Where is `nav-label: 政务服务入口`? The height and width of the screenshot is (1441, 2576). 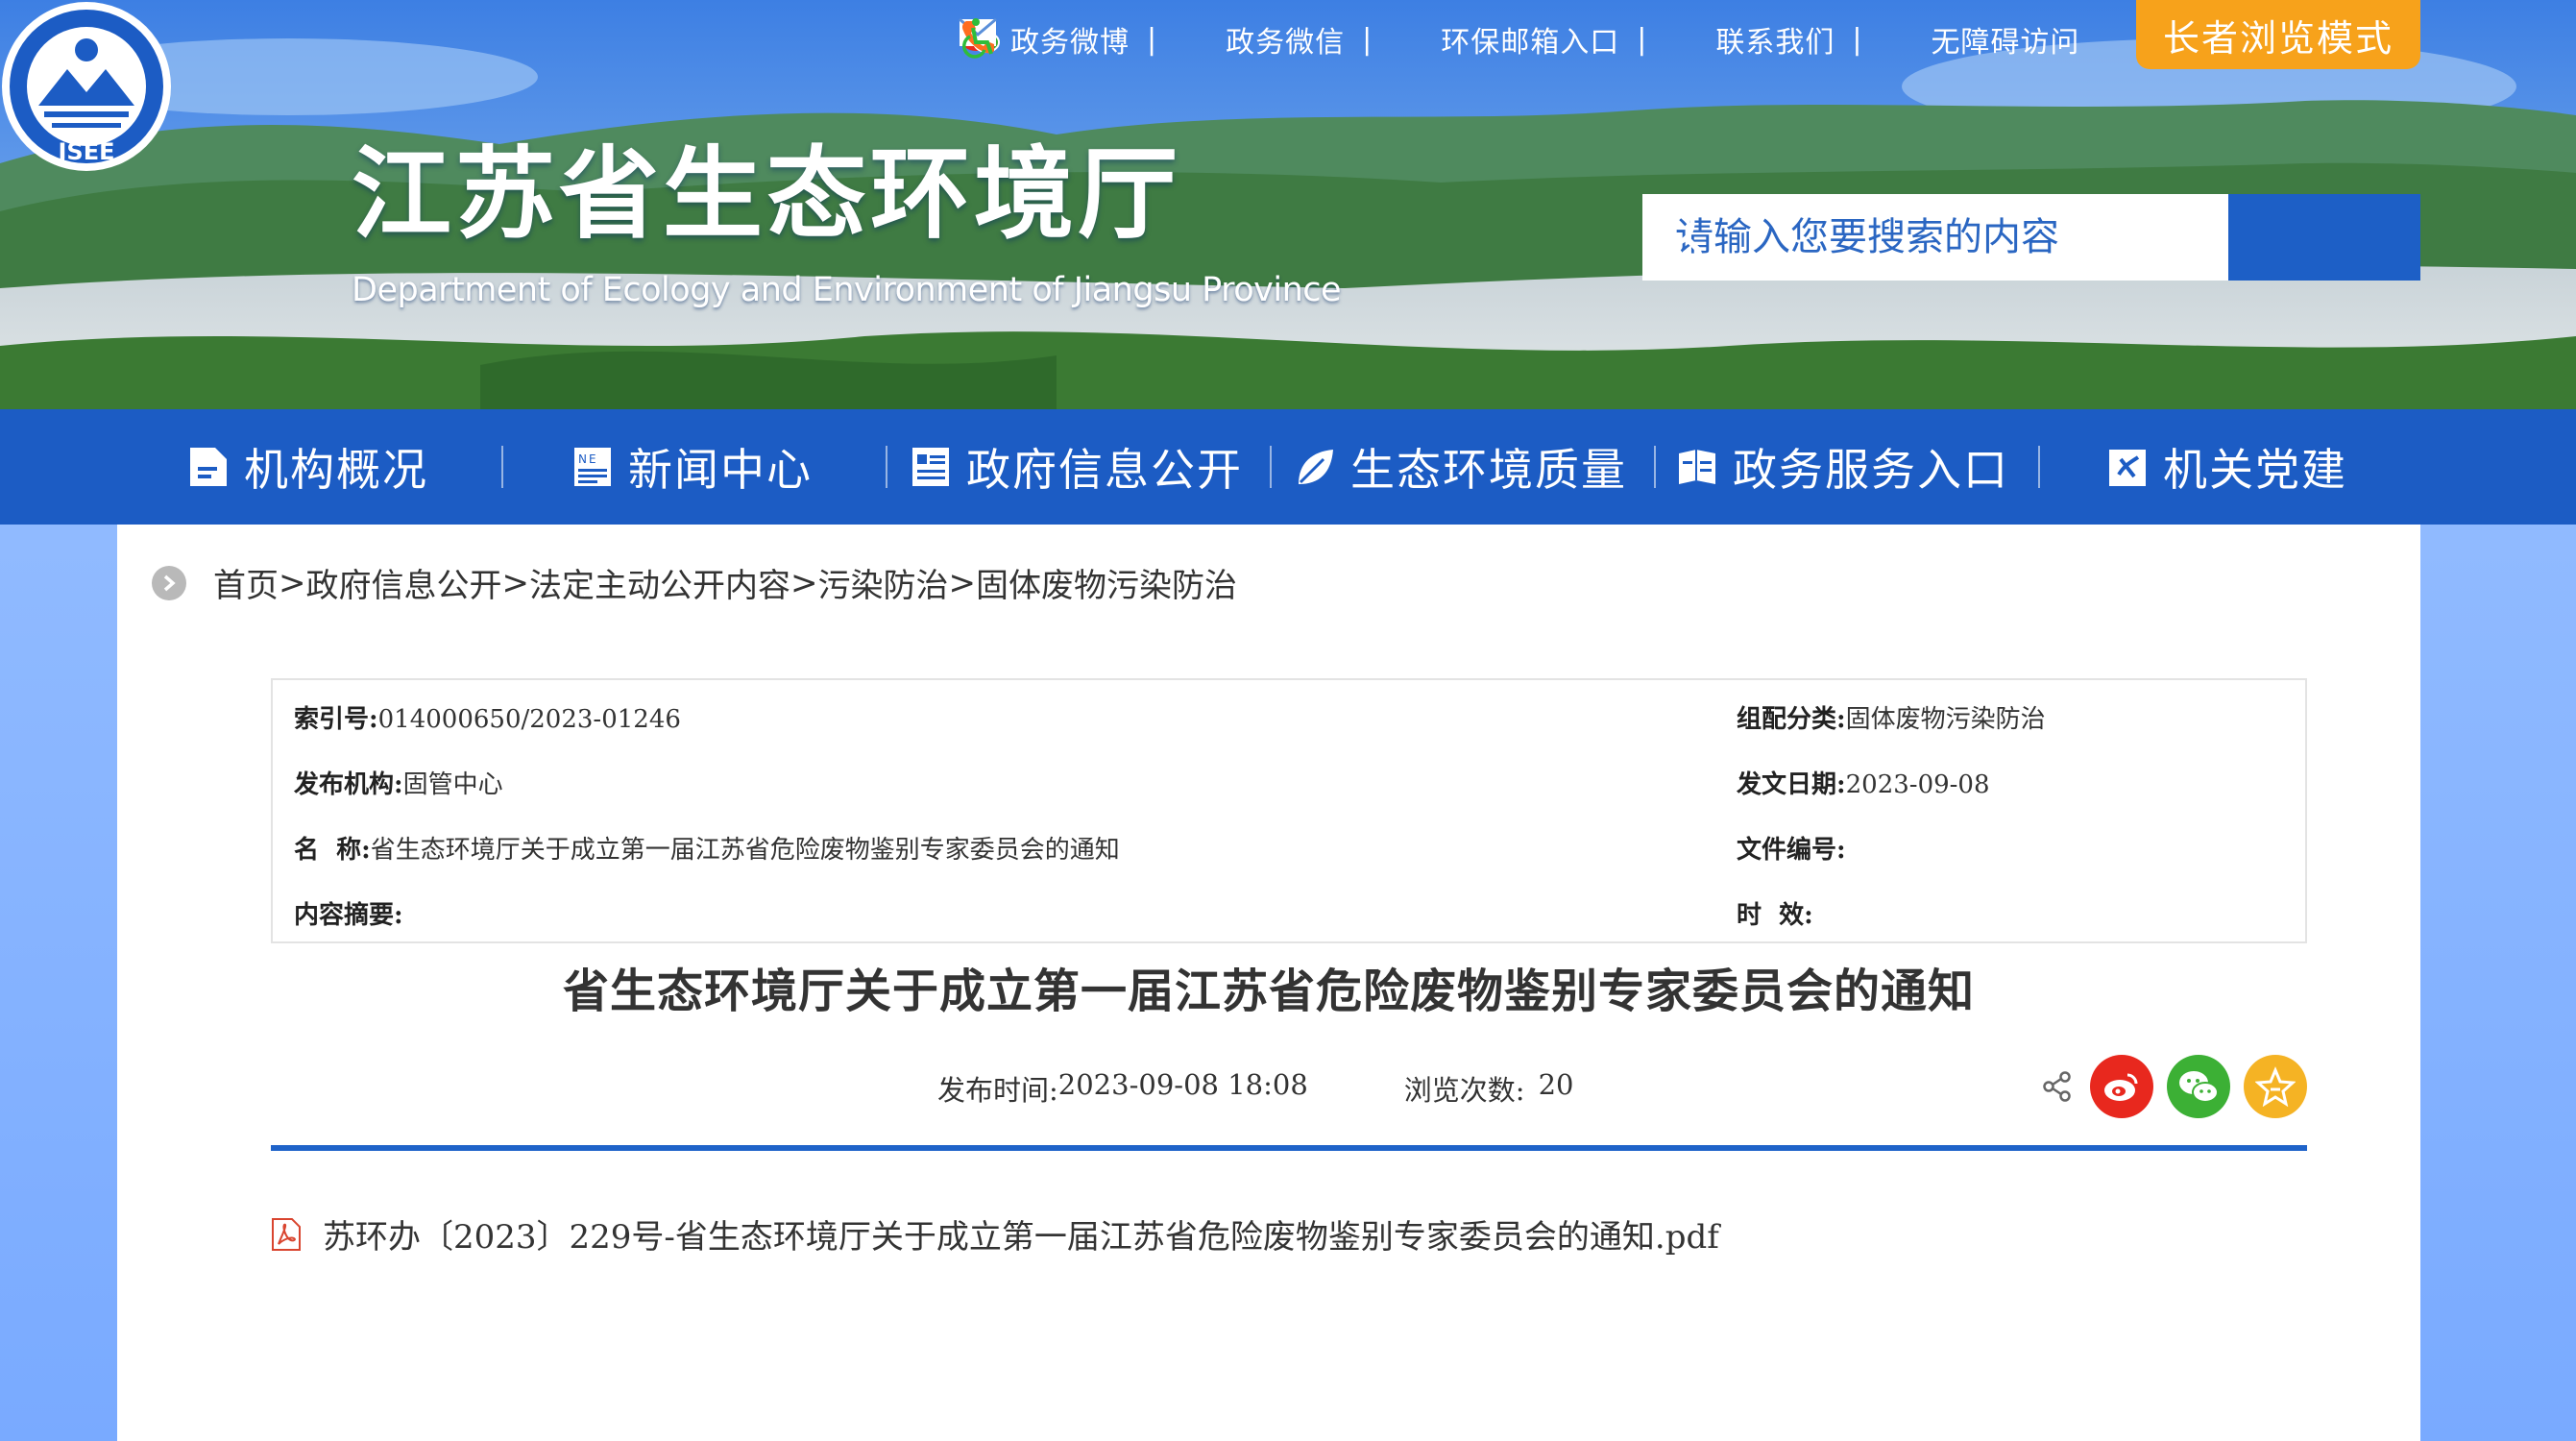 nav-label: 政务服务入口 is located at coordinates (1871, 470).